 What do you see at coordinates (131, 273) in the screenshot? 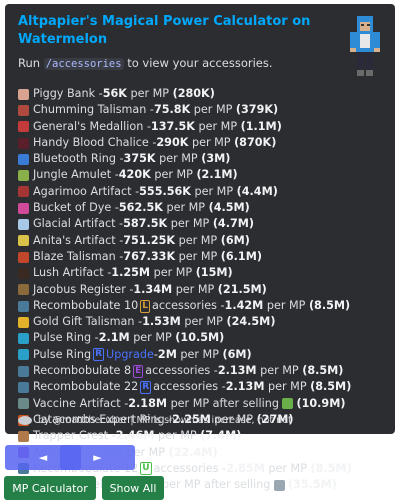
I see `cost-per-mp: 1.25M` at bounding box center [131, 273].